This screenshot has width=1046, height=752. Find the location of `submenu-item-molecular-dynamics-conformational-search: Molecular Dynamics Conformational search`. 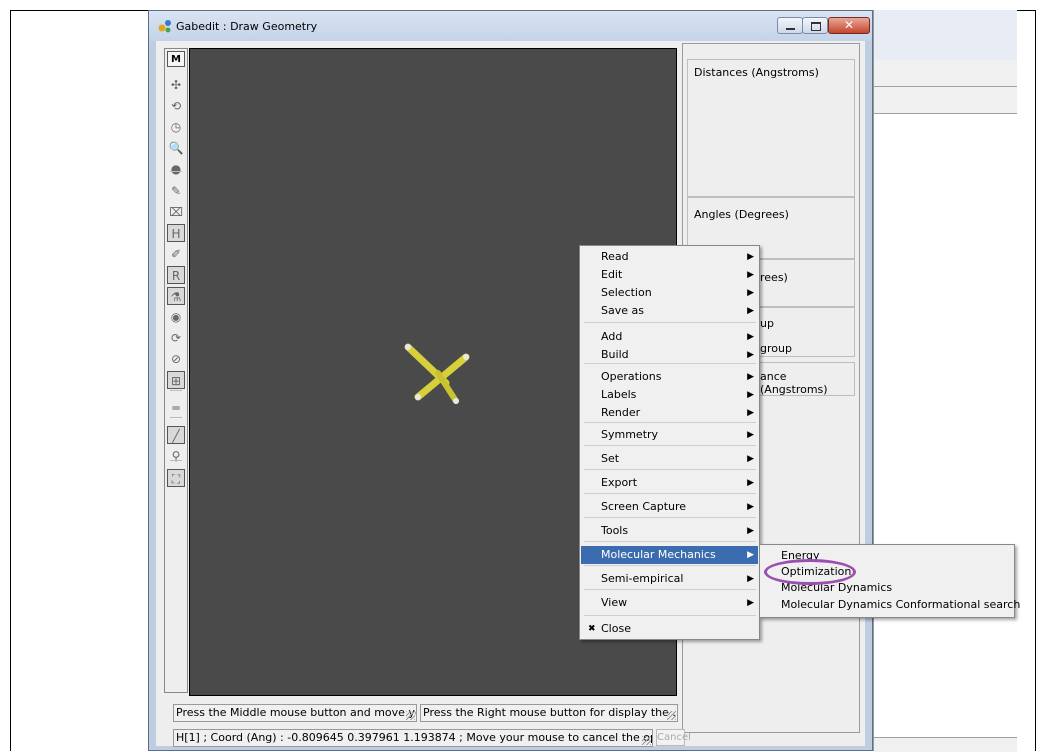

submenu-item-molecular-dynamics-conformational-search: Molecular Dynamics Conformational search is located at coordinates (890, 605).